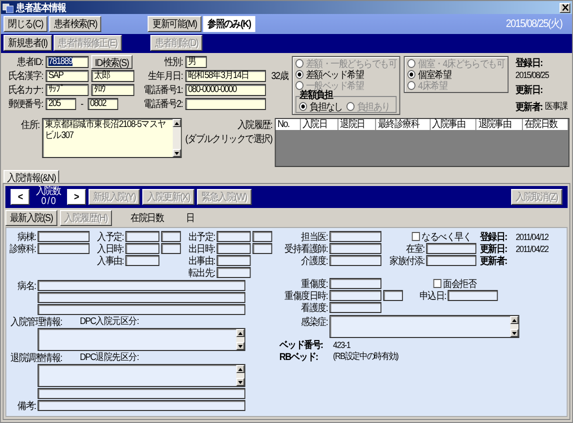  What do you see at coordinates (442, 237) in the screenshot?
I see `checkbox-option: なるべく早く` at bounding box center [442, 237].